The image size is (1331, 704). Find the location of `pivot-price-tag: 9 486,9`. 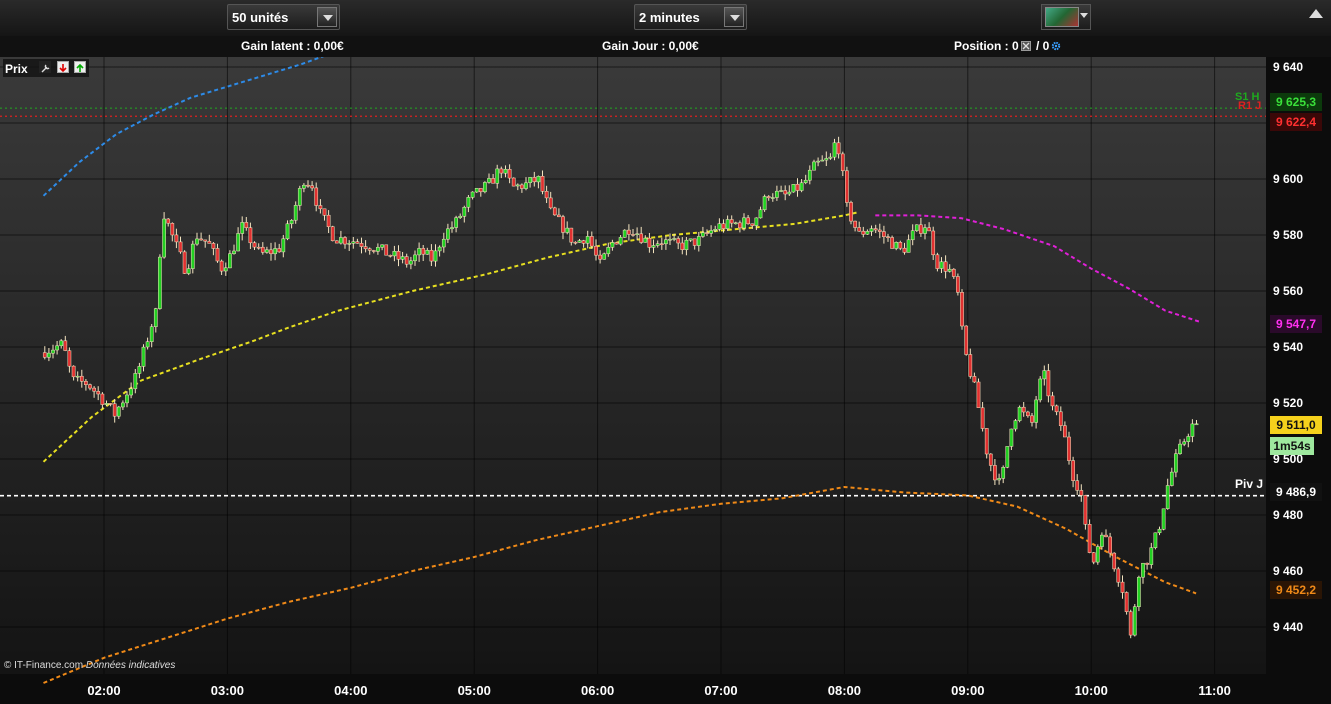

pivot-price-tag: 9 486,9 is located at coordinates (1296, 492).